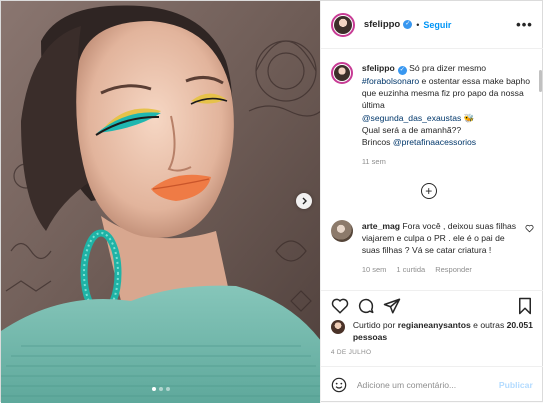  I want to click on comments-scrollbar, so click(540, 170).